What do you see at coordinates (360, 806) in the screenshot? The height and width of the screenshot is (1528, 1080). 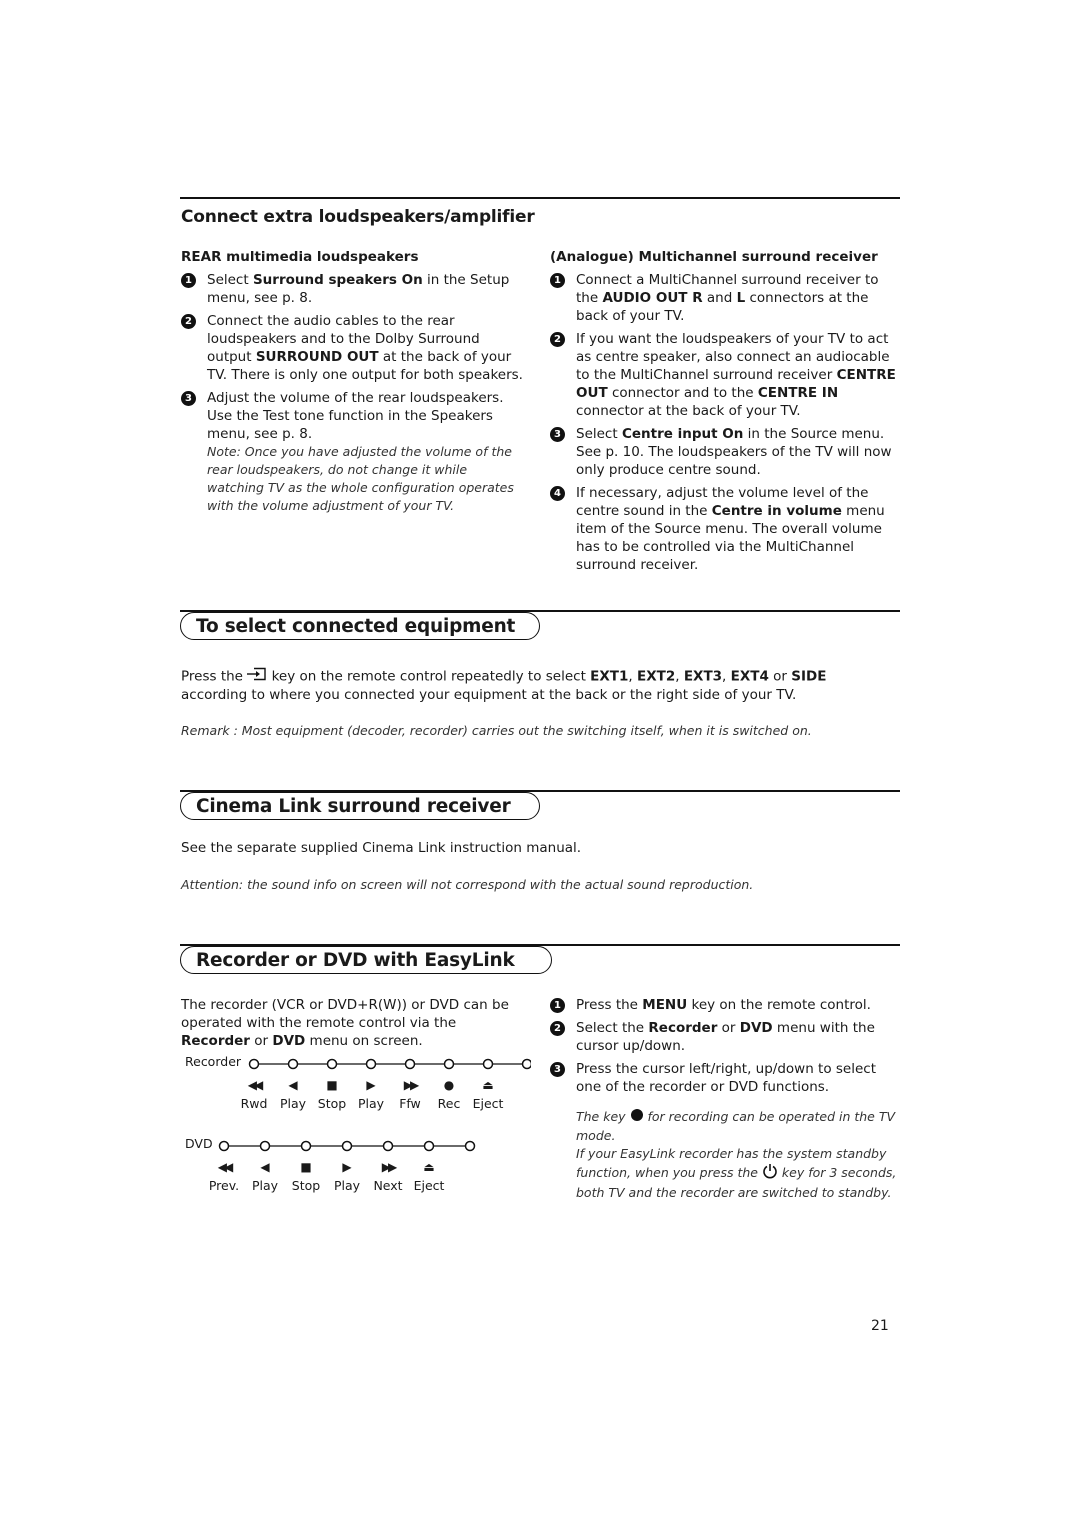 I see `section-title: Cinema Link surround receiver` at bounding box center [360, 806].